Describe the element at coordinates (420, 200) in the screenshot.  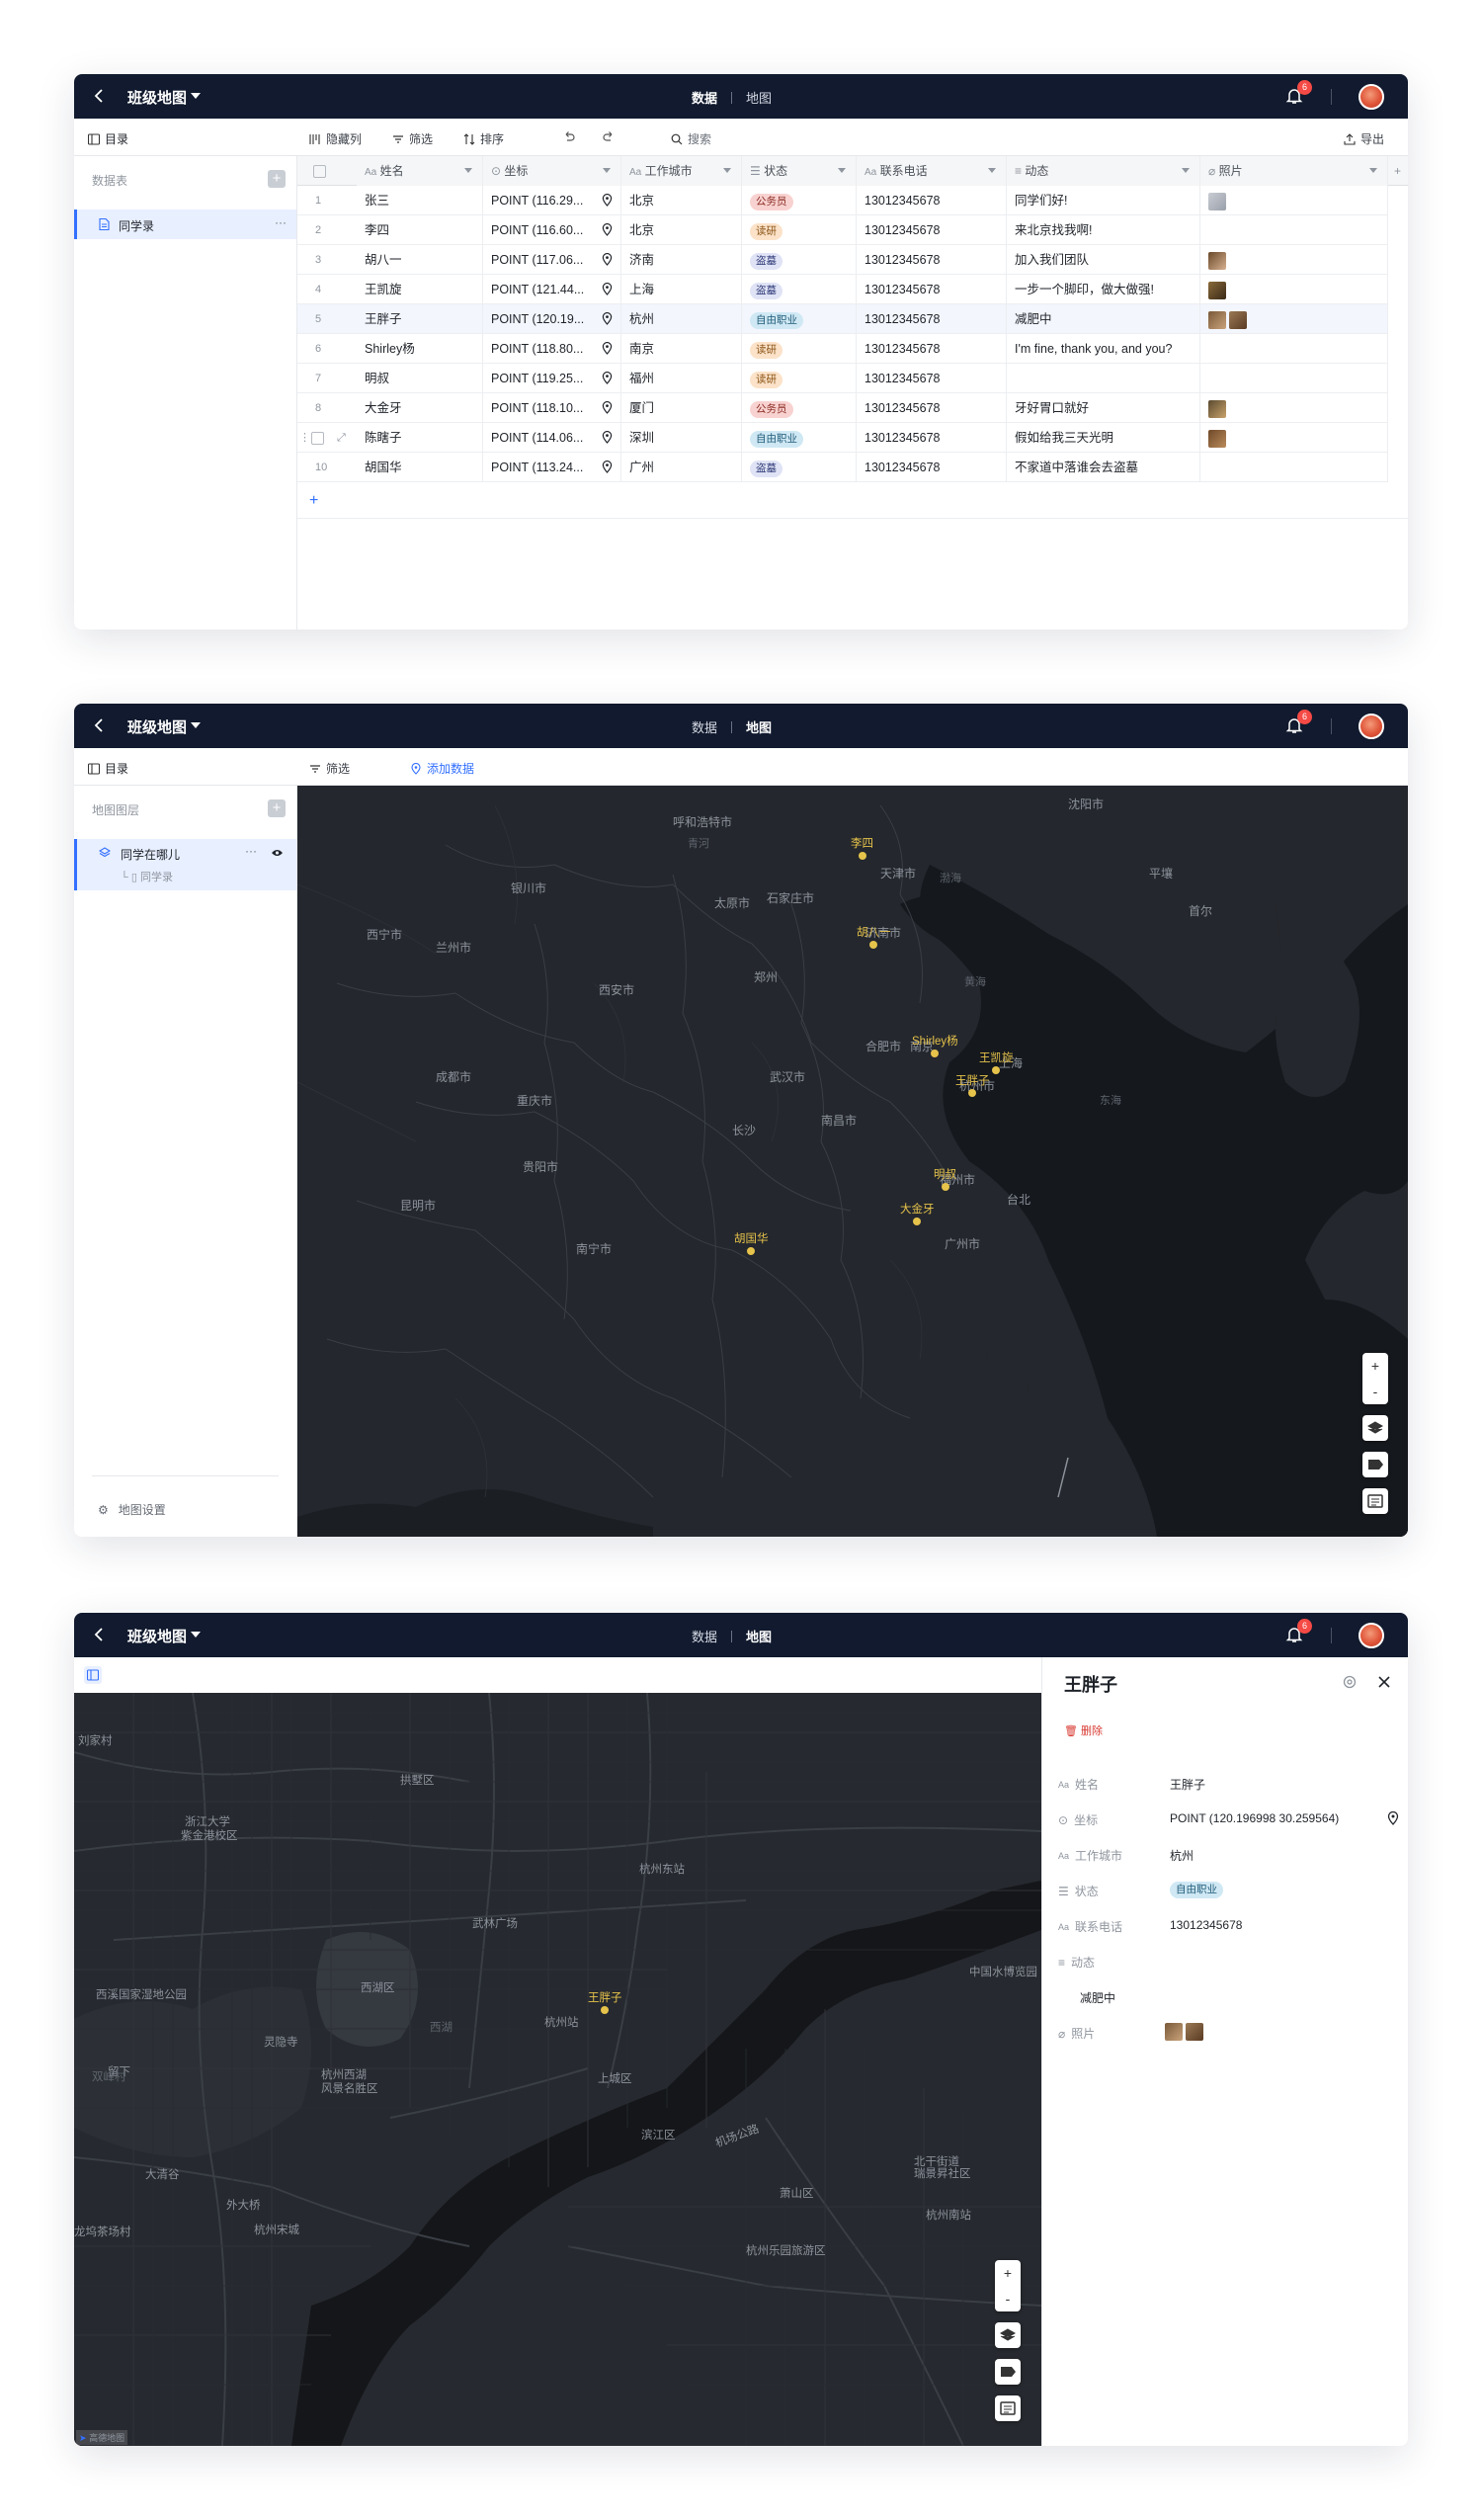
I see `cell-name: 张三` at that location.